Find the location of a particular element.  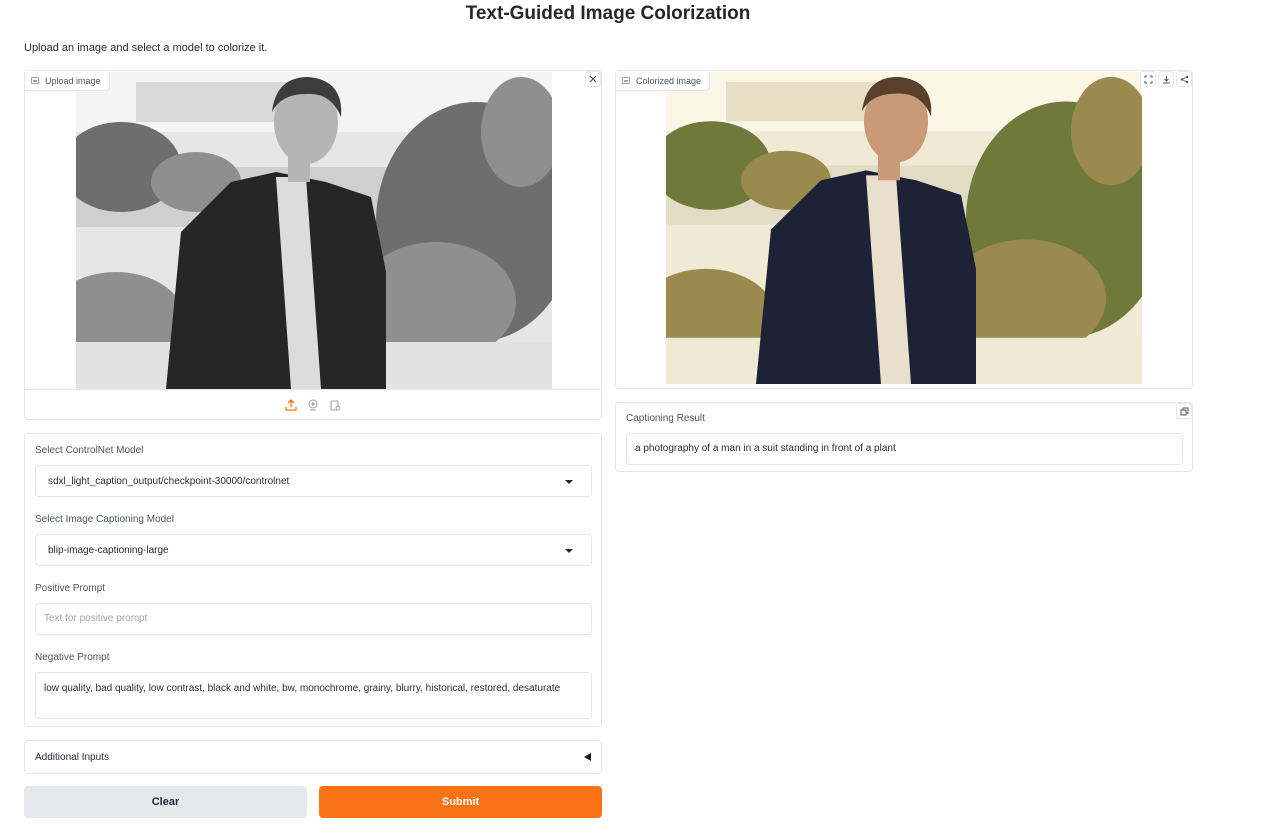

colorized-photo is located at coordinates (904, 228).